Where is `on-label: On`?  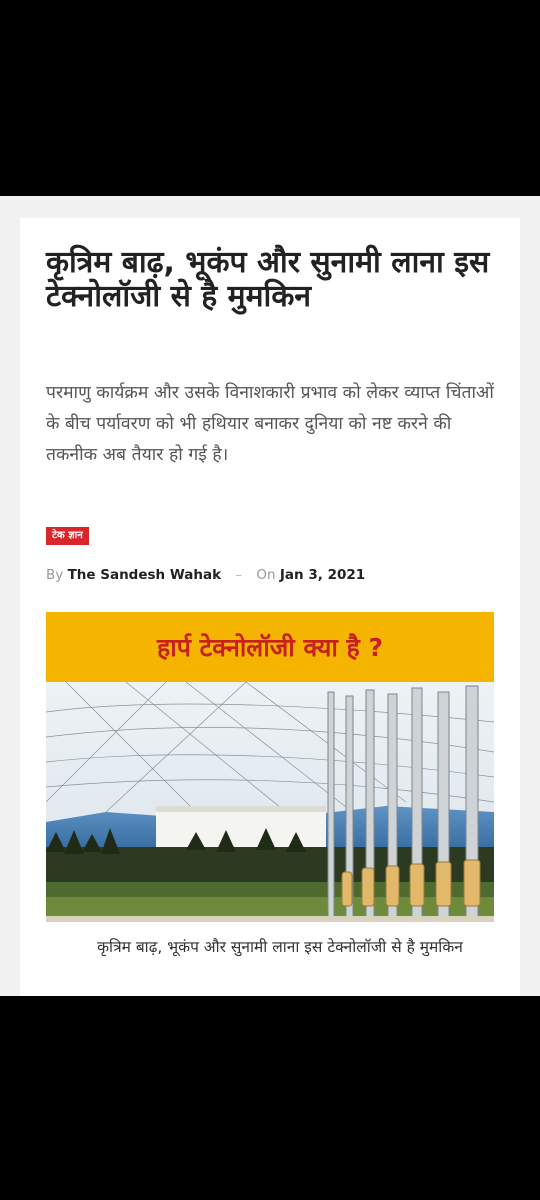
on-label: On is located at coordinates (266, 575).